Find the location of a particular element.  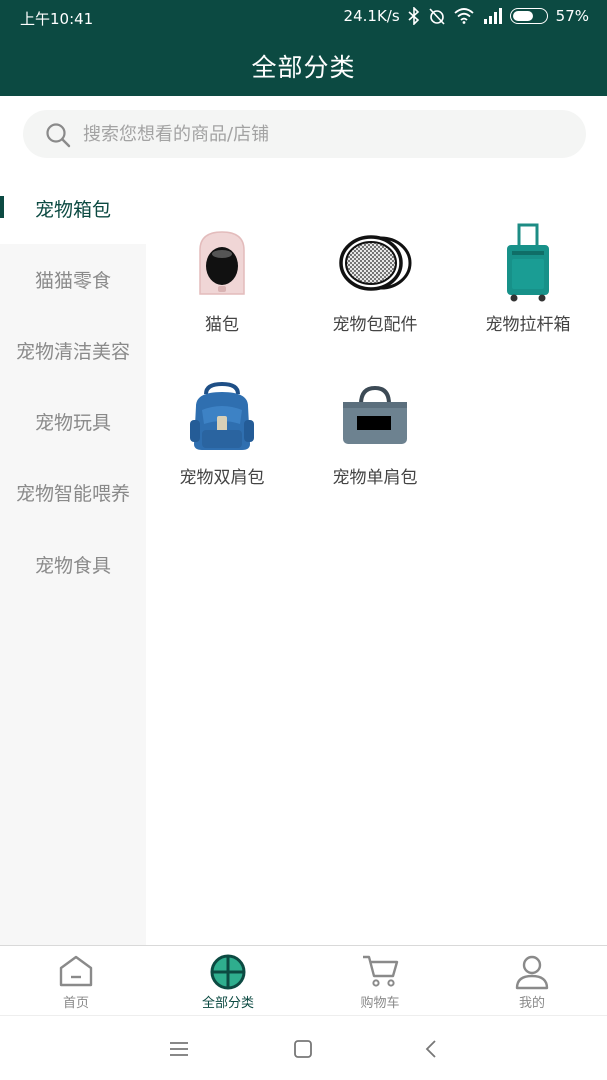

network-speed: 24.1K/s is located at coordinates (371, 16).